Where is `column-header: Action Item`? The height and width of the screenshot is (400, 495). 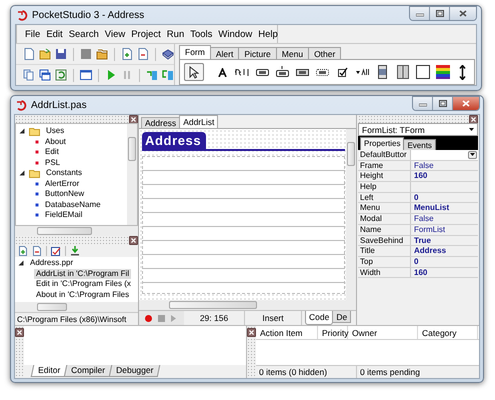
column-header: Action Item is located at coordinates (287, 332).